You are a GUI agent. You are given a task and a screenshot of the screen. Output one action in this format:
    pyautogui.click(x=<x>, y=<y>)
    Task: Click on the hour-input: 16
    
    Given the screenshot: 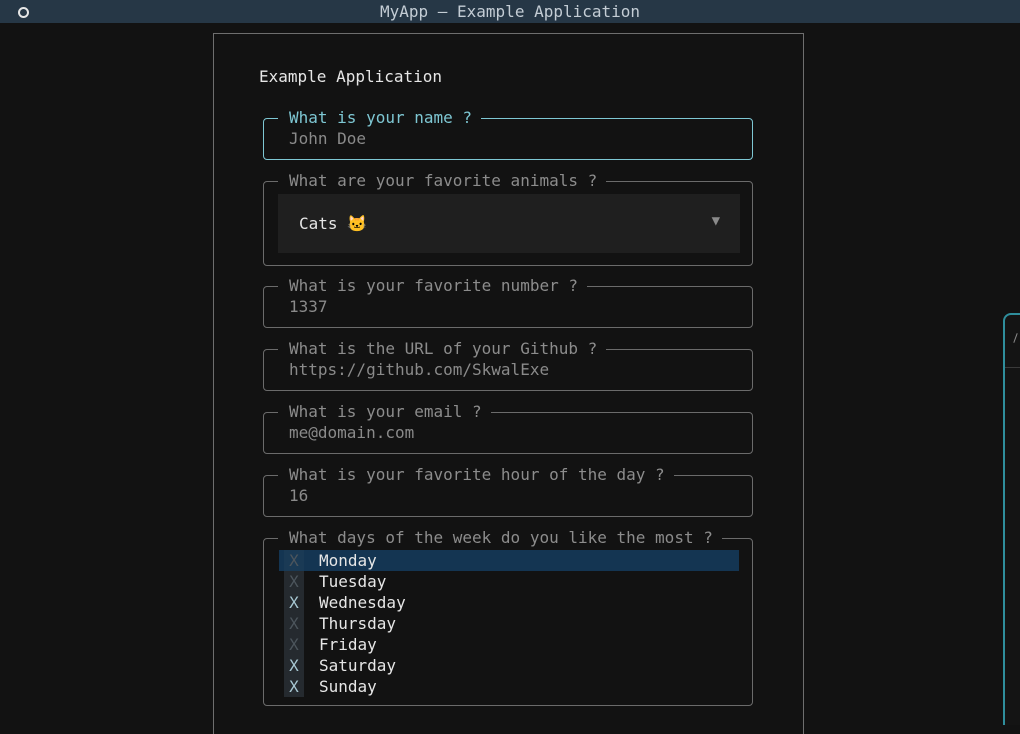 What is the action you would take?
    pyautogui.click(x=298, y=495)
    